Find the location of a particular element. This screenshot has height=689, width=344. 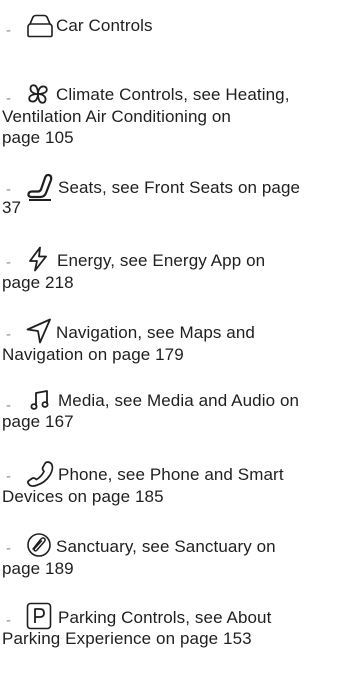

list-item-energy: - Energy, see Energy App on page 218 is located at coordinates (170, 269).